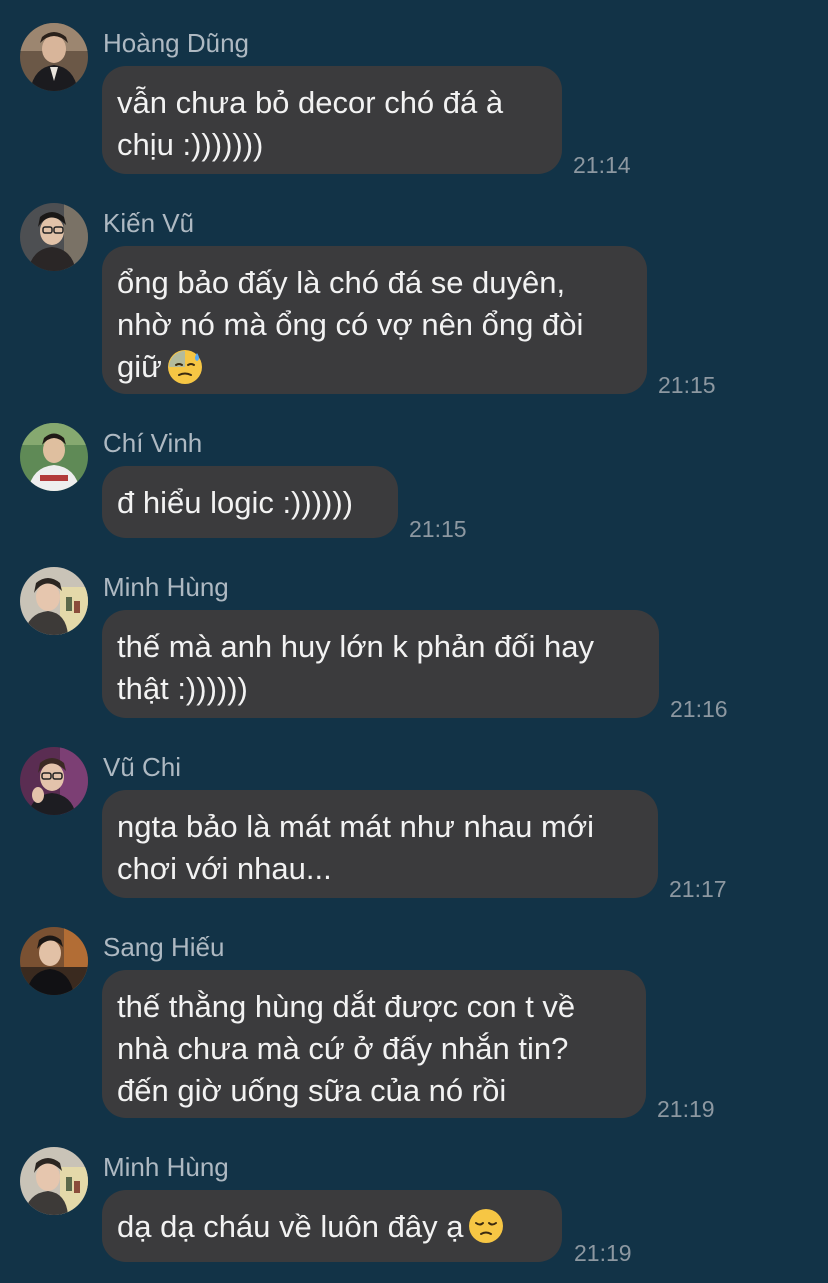 The height and width of the screenshot is (1283, 828). I want to click on message-time: 21:16, so click(699, 709).